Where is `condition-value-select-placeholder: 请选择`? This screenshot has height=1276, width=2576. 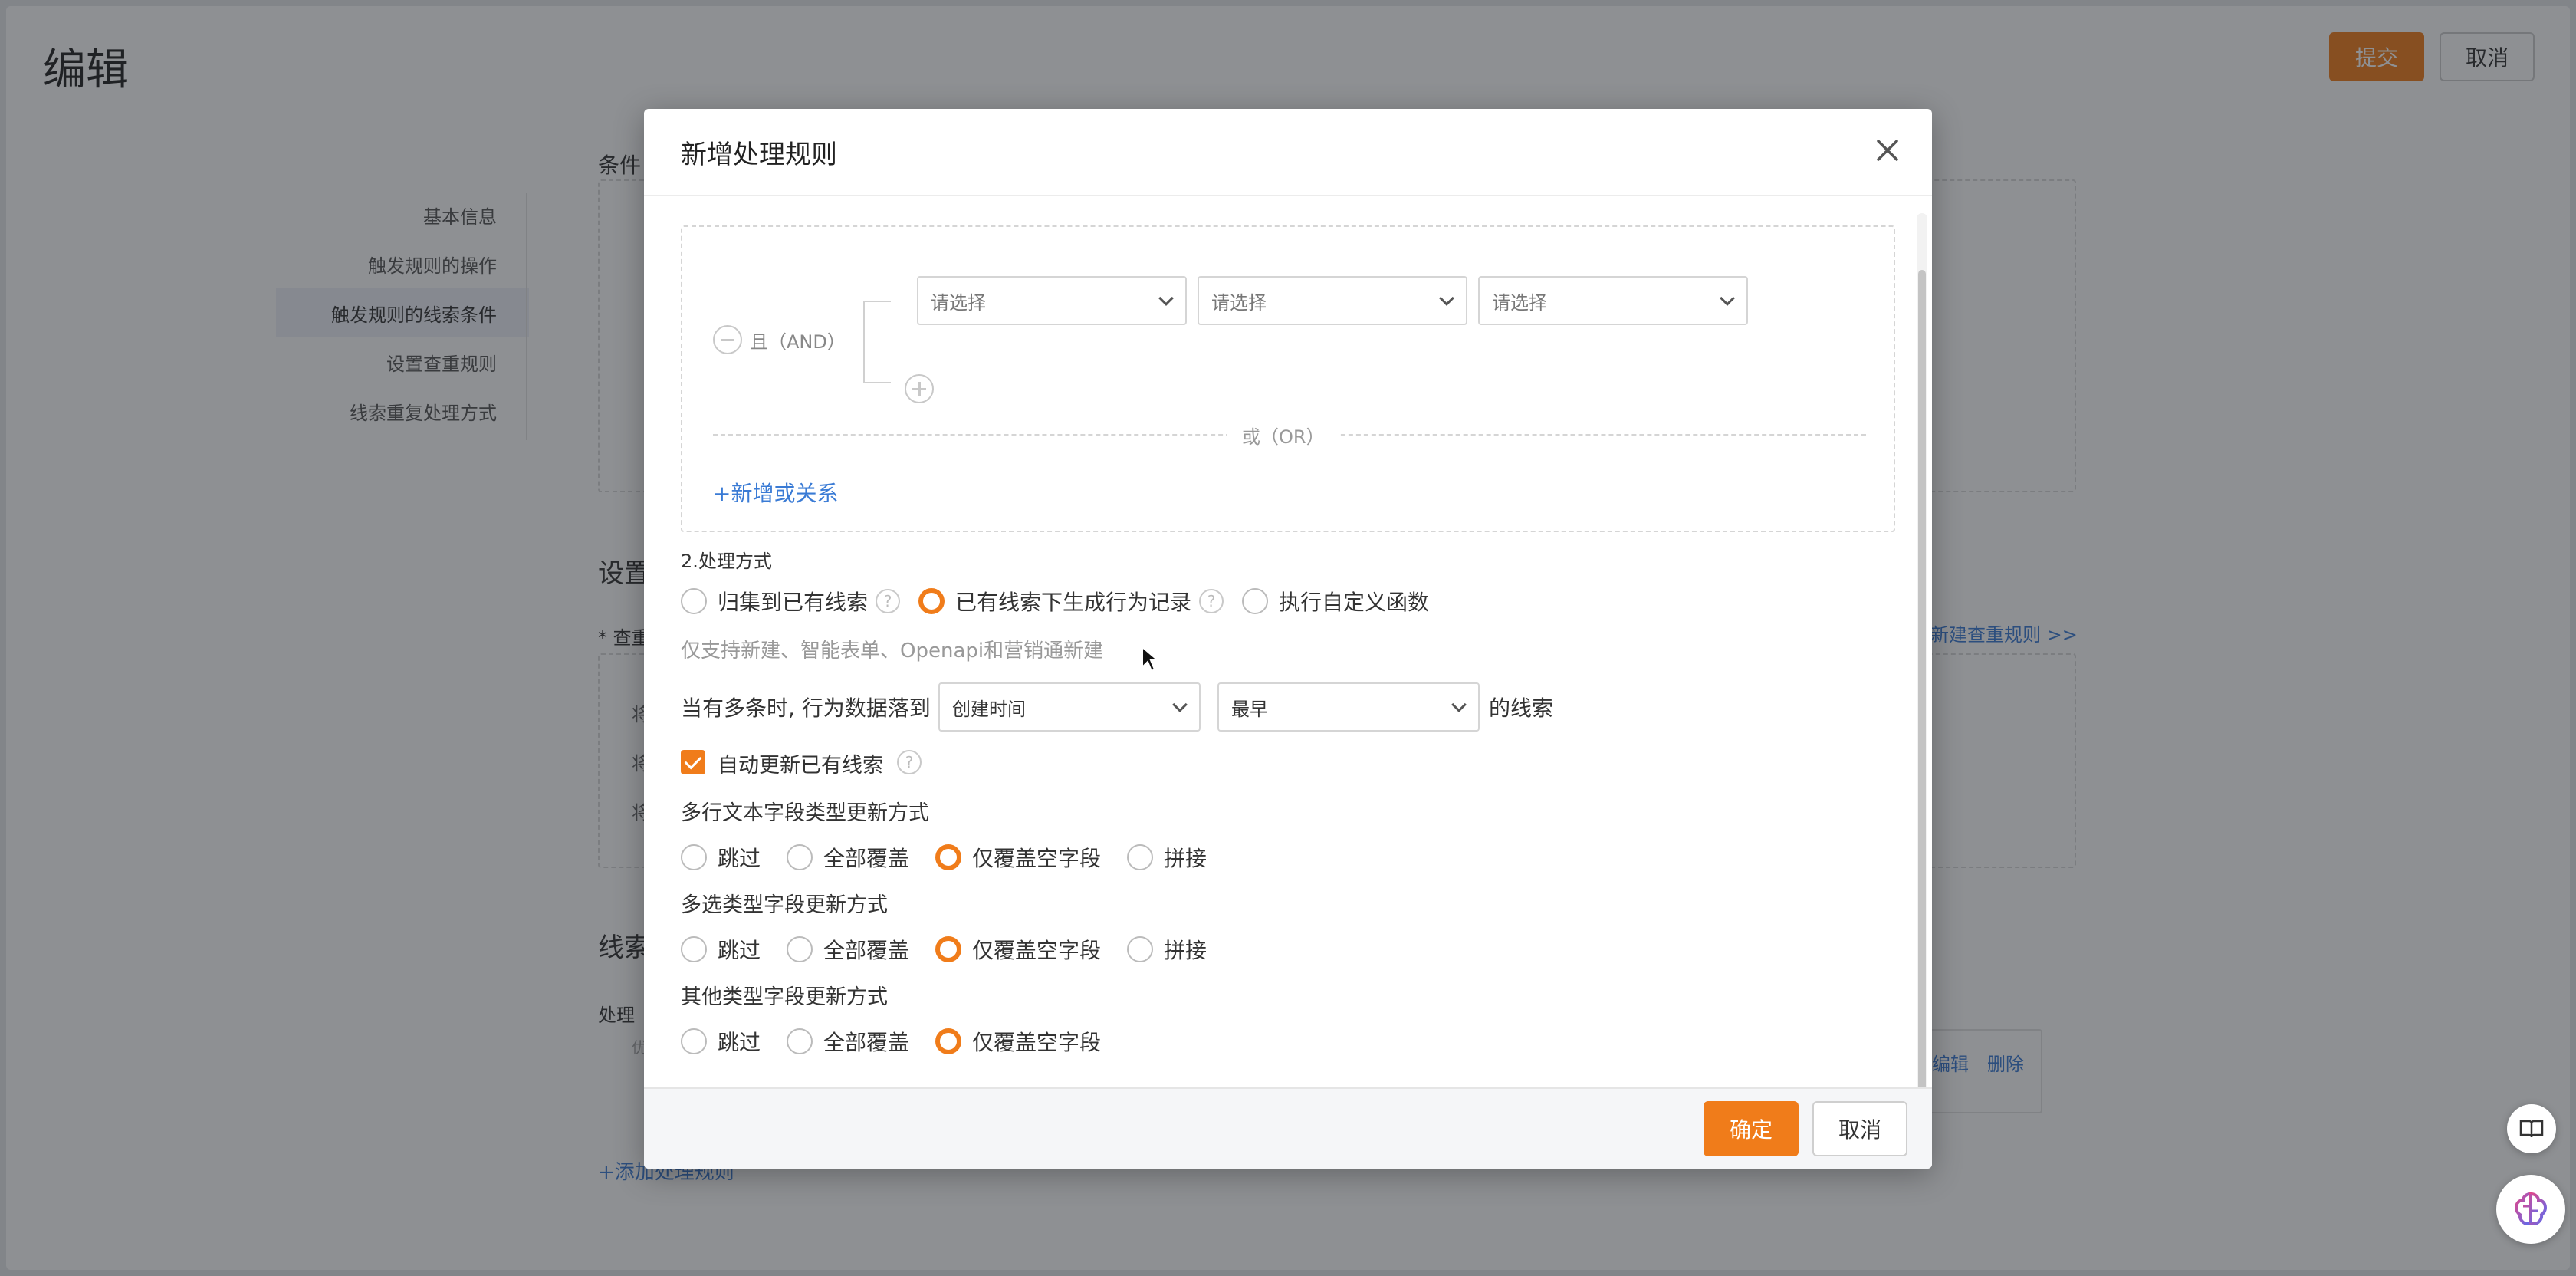 condition-value-select-placeholder: 请选择 is located at coordinates (1520, 302).